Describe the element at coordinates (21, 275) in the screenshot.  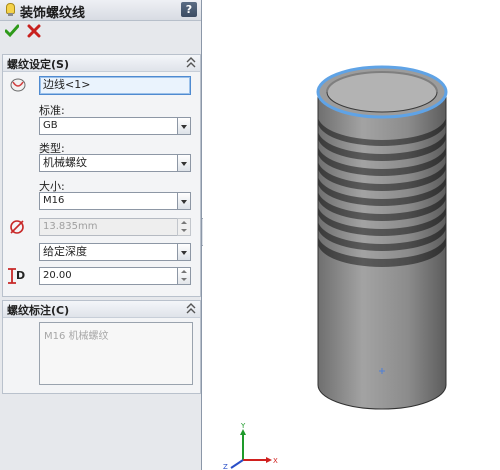
I see `depth-letter: D` at that location.